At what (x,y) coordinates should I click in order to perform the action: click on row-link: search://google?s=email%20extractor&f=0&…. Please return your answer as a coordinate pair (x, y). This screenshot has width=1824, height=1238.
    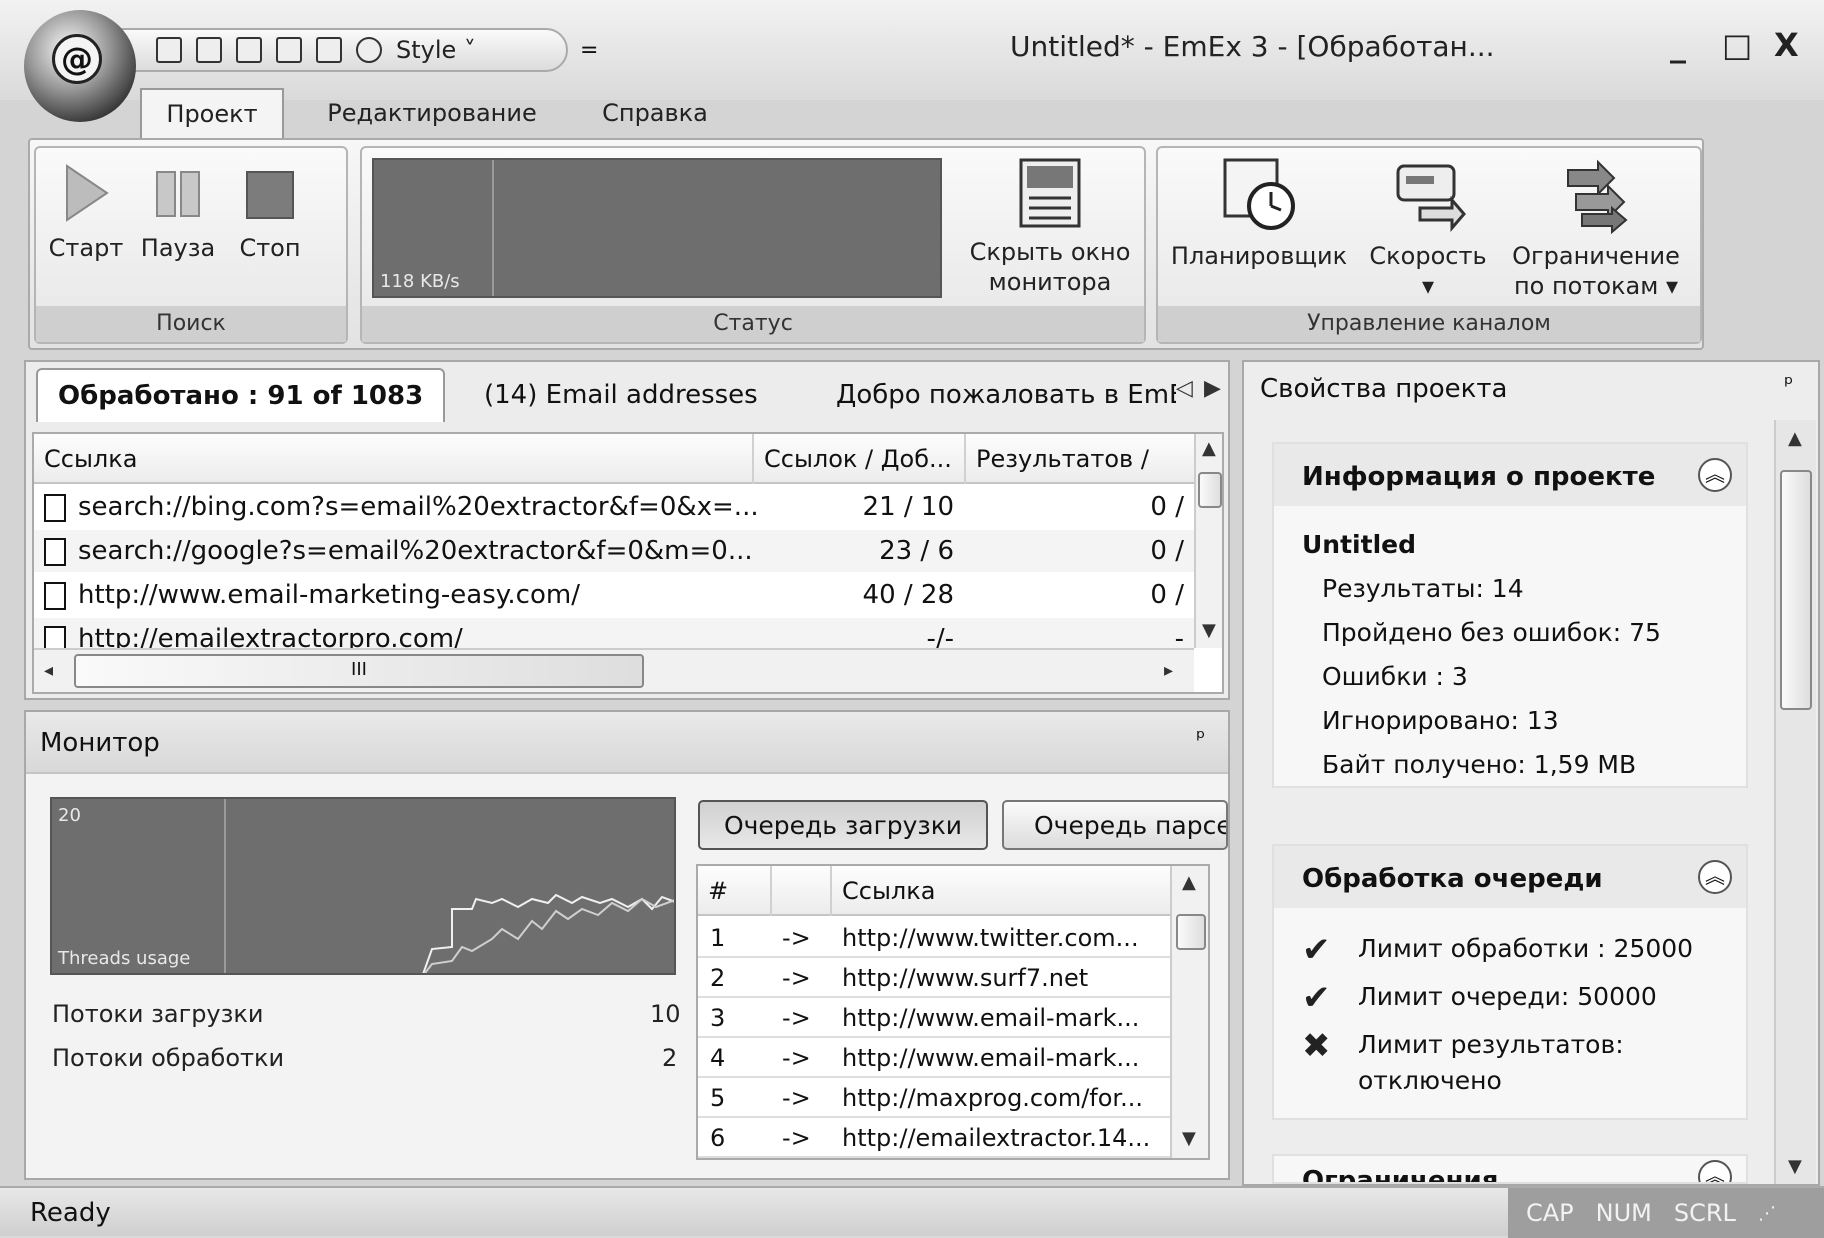
    Looking at the image, I should click on (415, 551).